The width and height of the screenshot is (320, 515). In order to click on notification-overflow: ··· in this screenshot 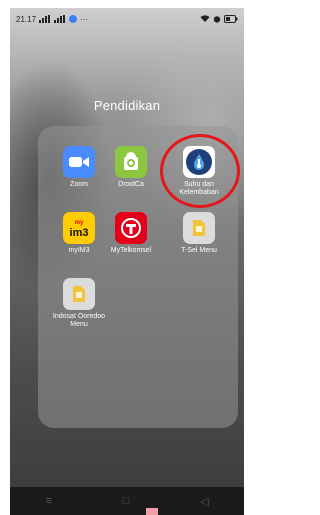, I will do `click(84, 19)`.